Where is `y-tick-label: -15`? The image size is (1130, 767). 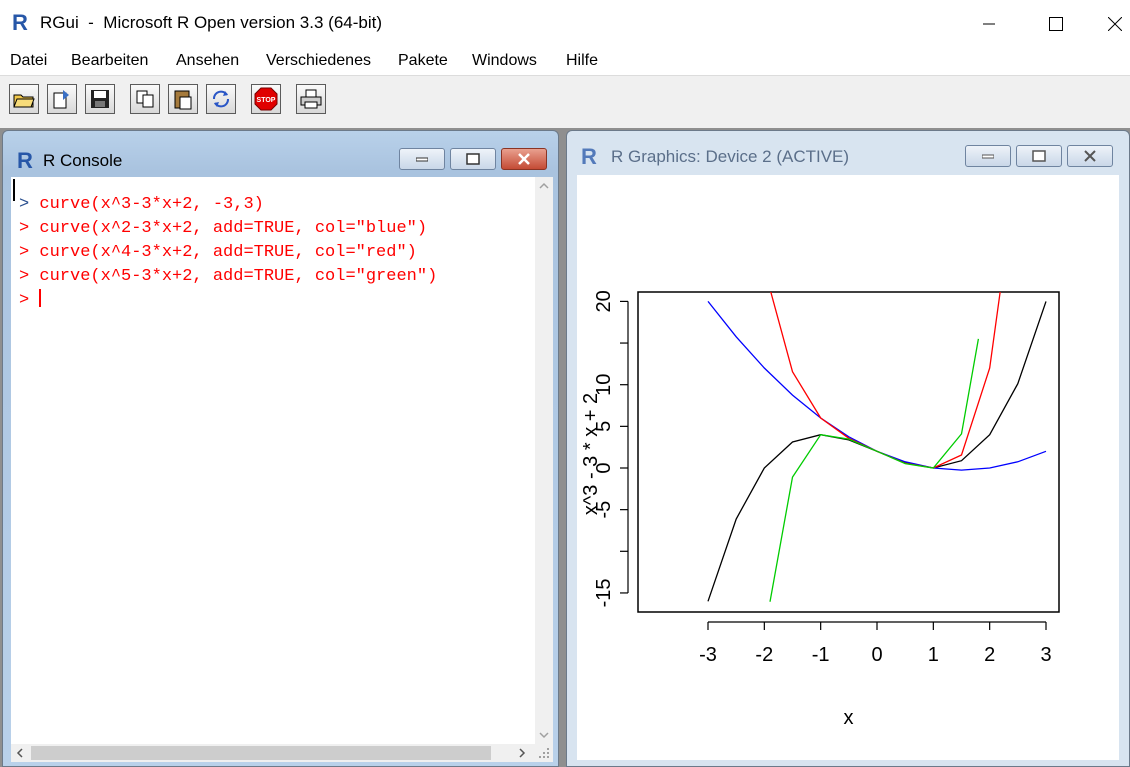
y-tick-label: -15 is located at coordinates (604, 592).